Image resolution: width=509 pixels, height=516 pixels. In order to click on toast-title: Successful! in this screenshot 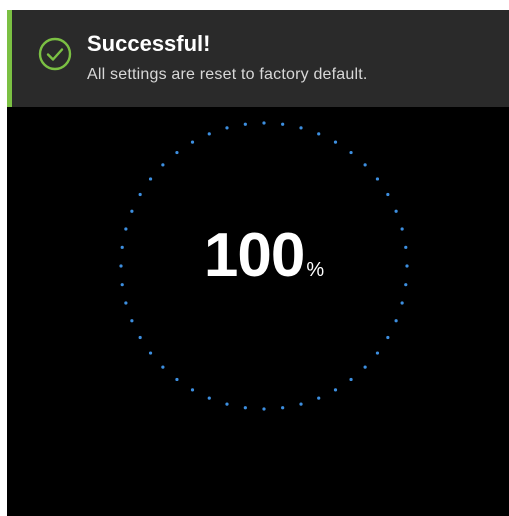, I will do `click(149, 43)`.